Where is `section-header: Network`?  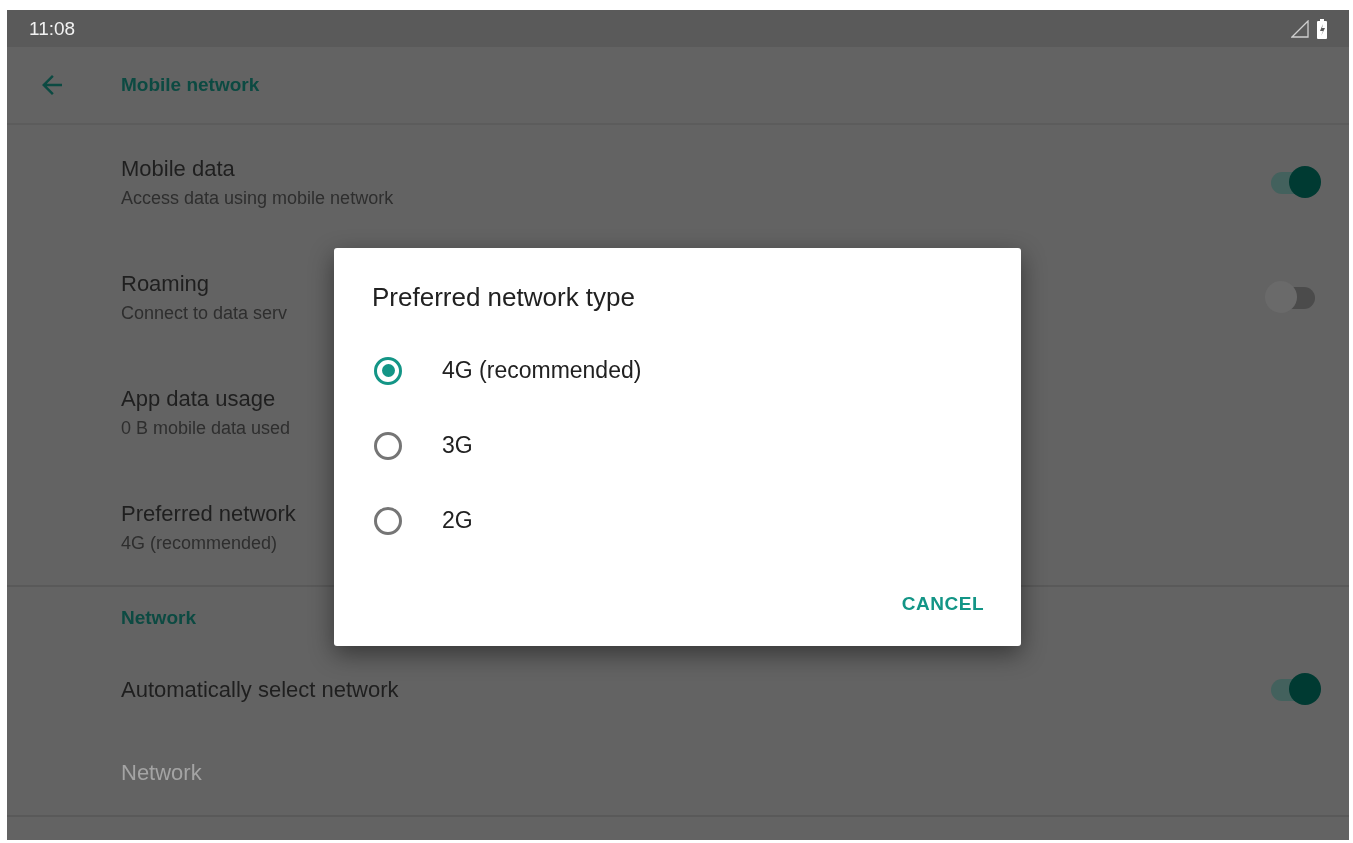
section-header: Network is located at coordinates (158, 618).